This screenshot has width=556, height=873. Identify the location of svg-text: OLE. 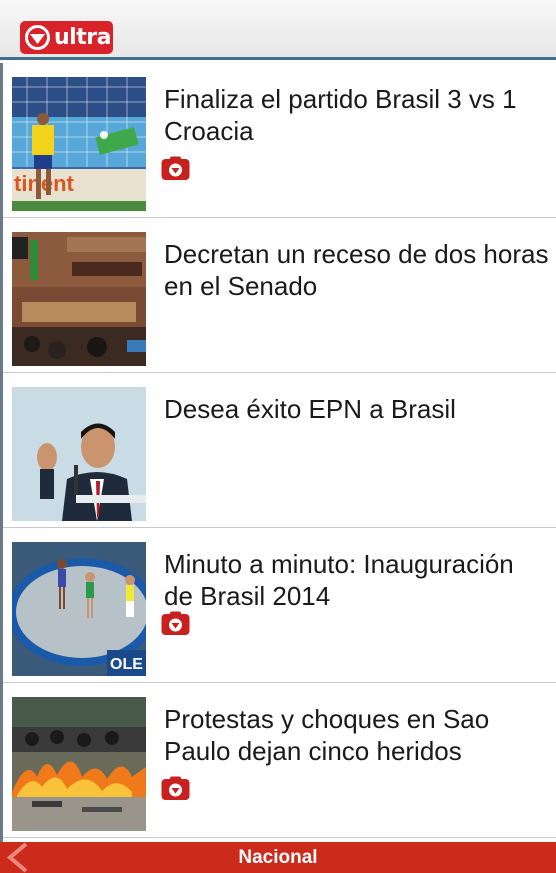
(126, 664).